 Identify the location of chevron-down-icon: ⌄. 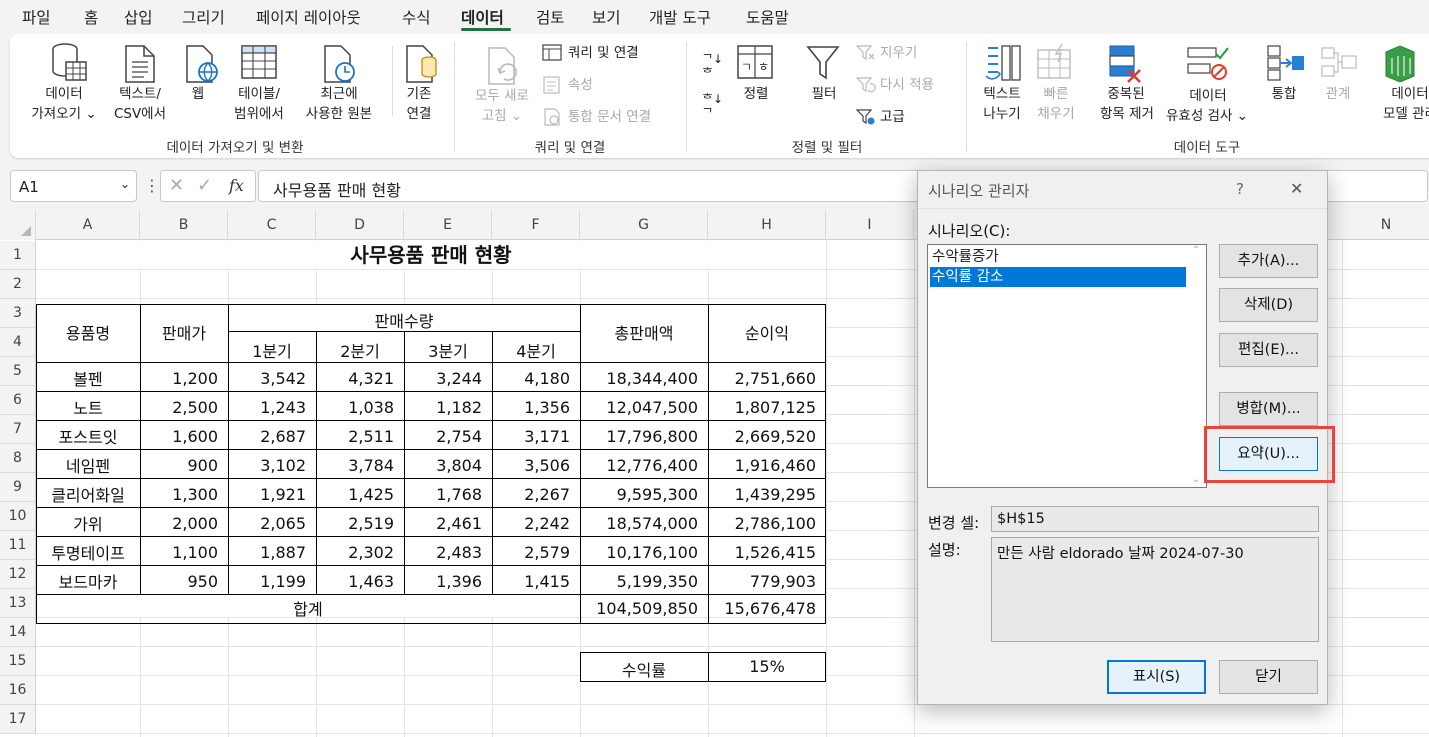
(125, 184).